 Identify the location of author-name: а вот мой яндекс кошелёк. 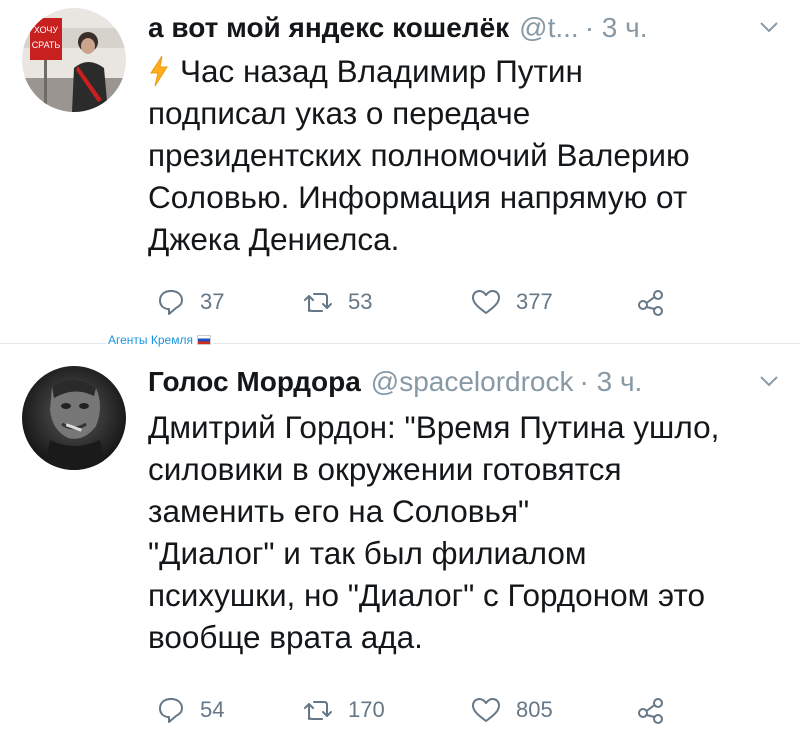
(328, 28).